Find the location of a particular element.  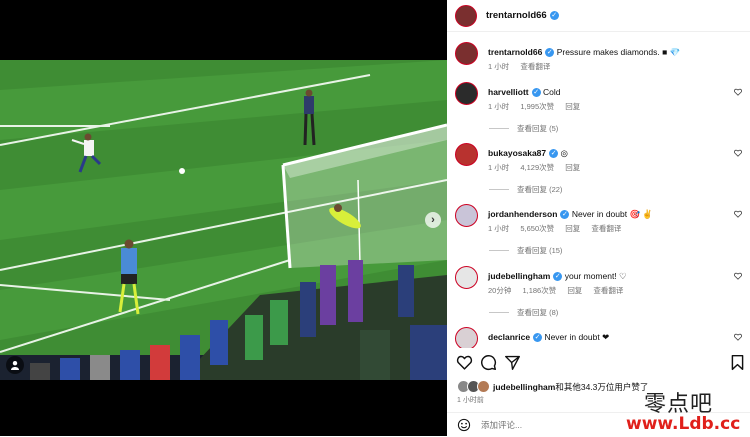

comment-username: harvelliott is located at coordinates (508, 92).